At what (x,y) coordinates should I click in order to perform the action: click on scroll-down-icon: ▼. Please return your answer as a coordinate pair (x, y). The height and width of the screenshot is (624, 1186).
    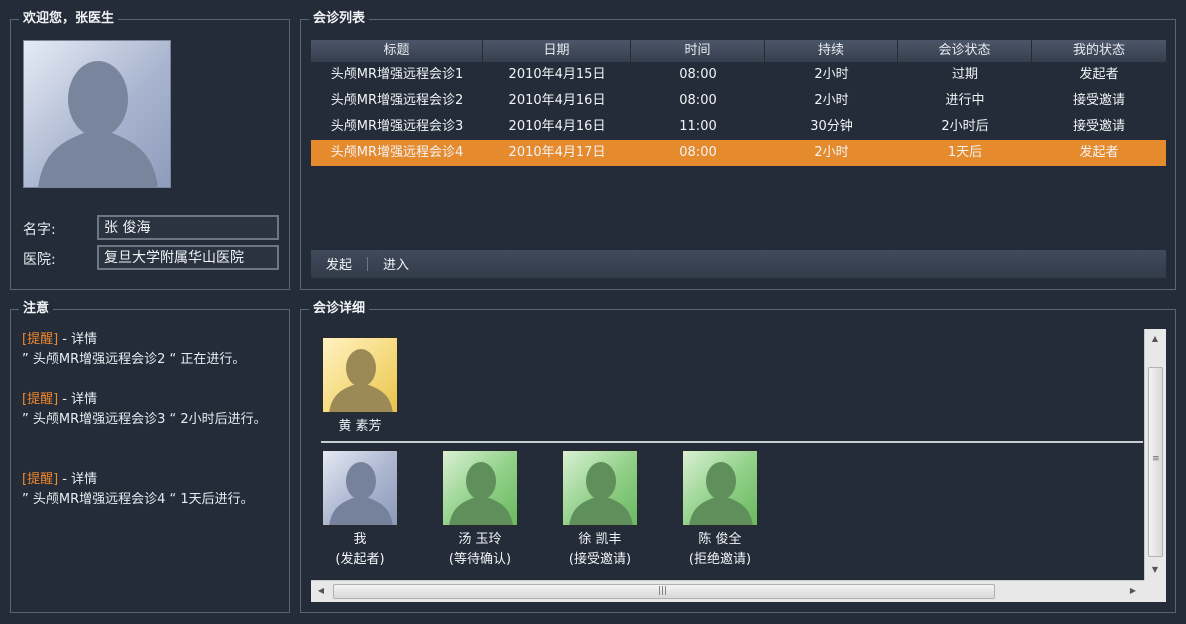
    Looking at the image, I should click on (1155, 569).